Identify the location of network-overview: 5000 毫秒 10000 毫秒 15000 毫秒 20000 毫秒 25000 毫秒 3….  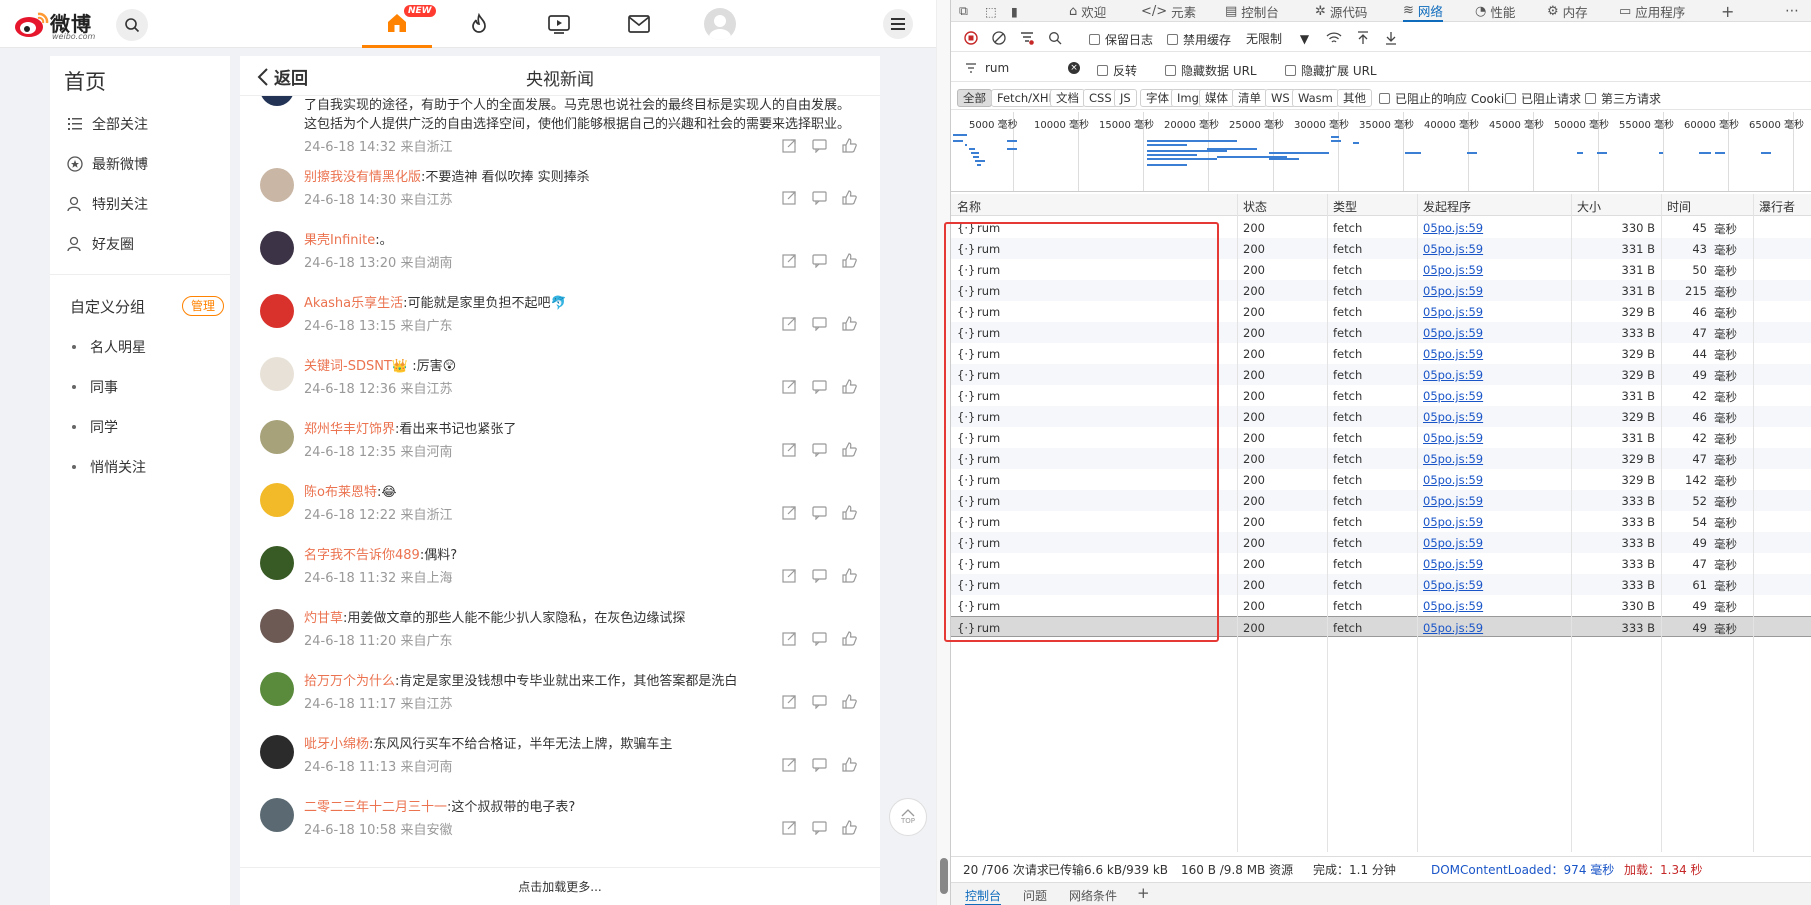
(1381, 152).